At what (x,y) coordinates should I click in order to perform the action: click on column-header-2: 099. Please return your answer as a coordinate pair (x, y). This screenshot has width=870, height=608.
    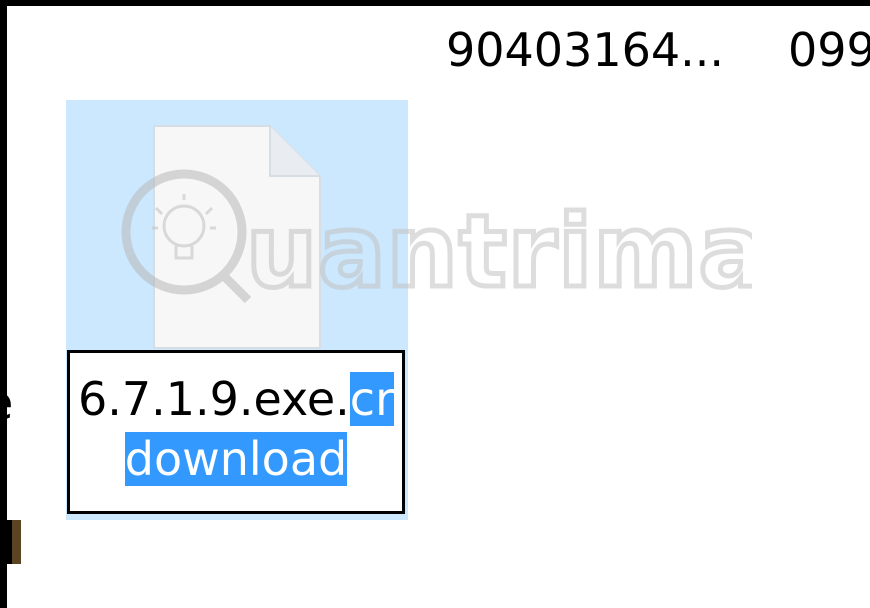
    Looking at the image, I should click on (829, 50).